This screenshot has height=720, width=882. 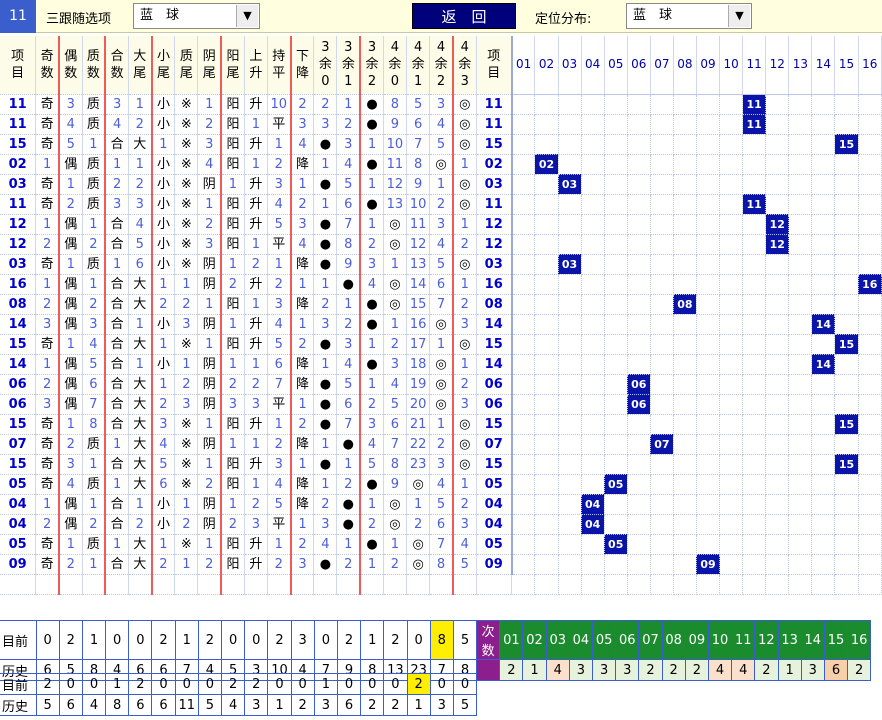 I want to click on row-cell: ●, so click(x=349, y=284).